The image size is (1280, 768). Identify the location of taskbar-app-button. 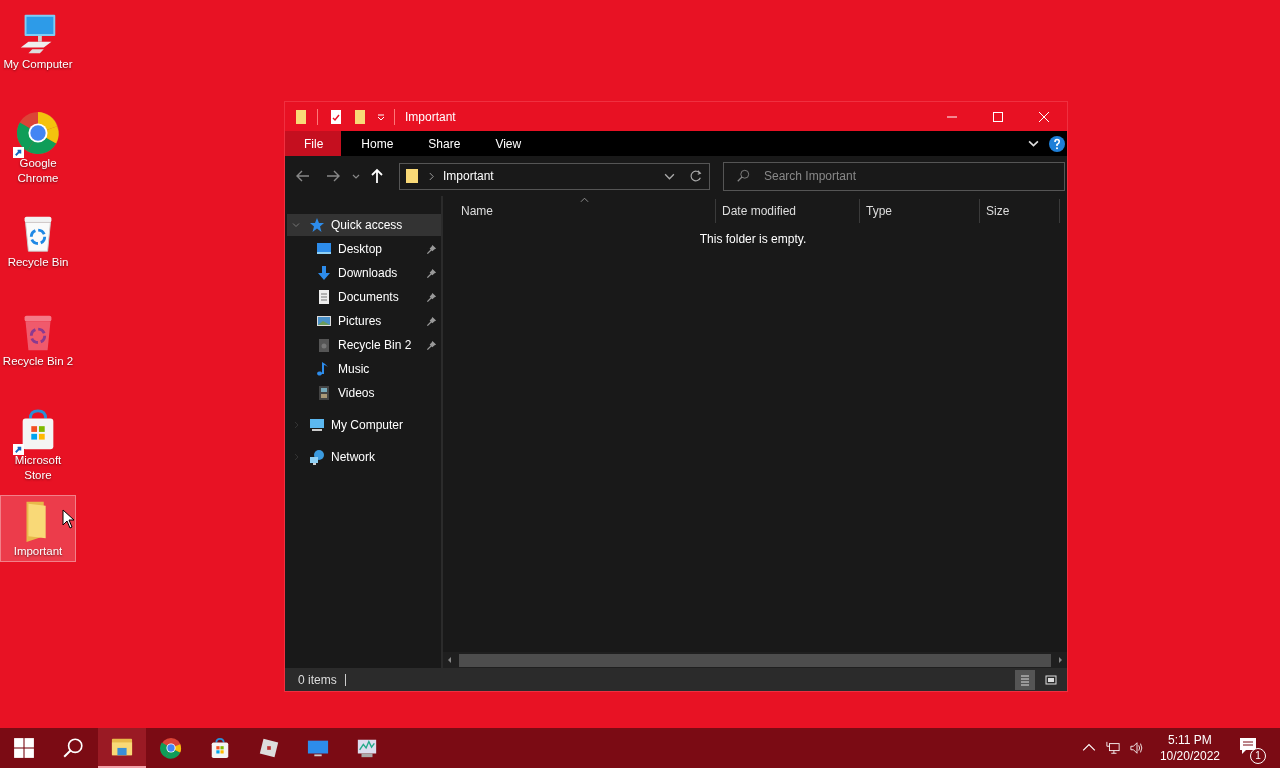
(122, 748).